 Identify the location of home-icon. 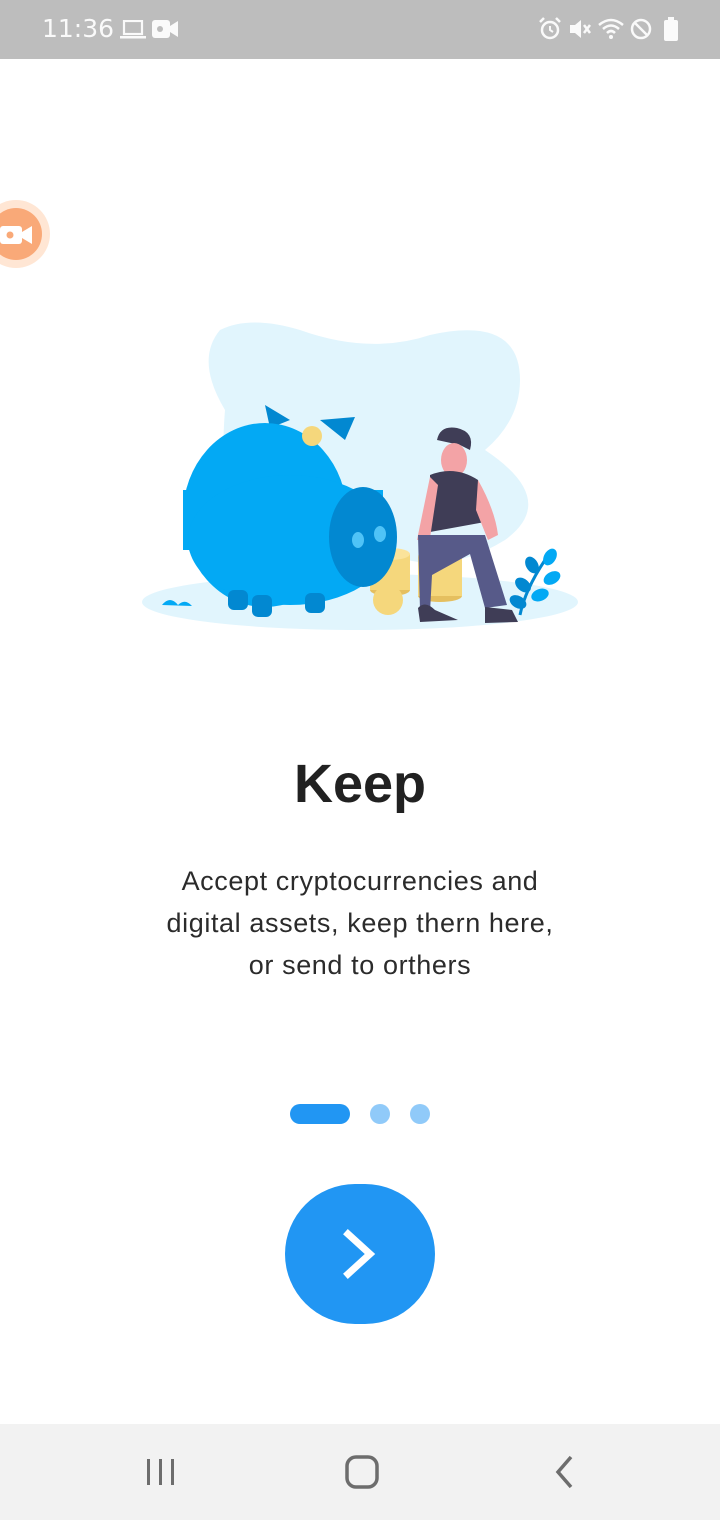
(362, 1472).